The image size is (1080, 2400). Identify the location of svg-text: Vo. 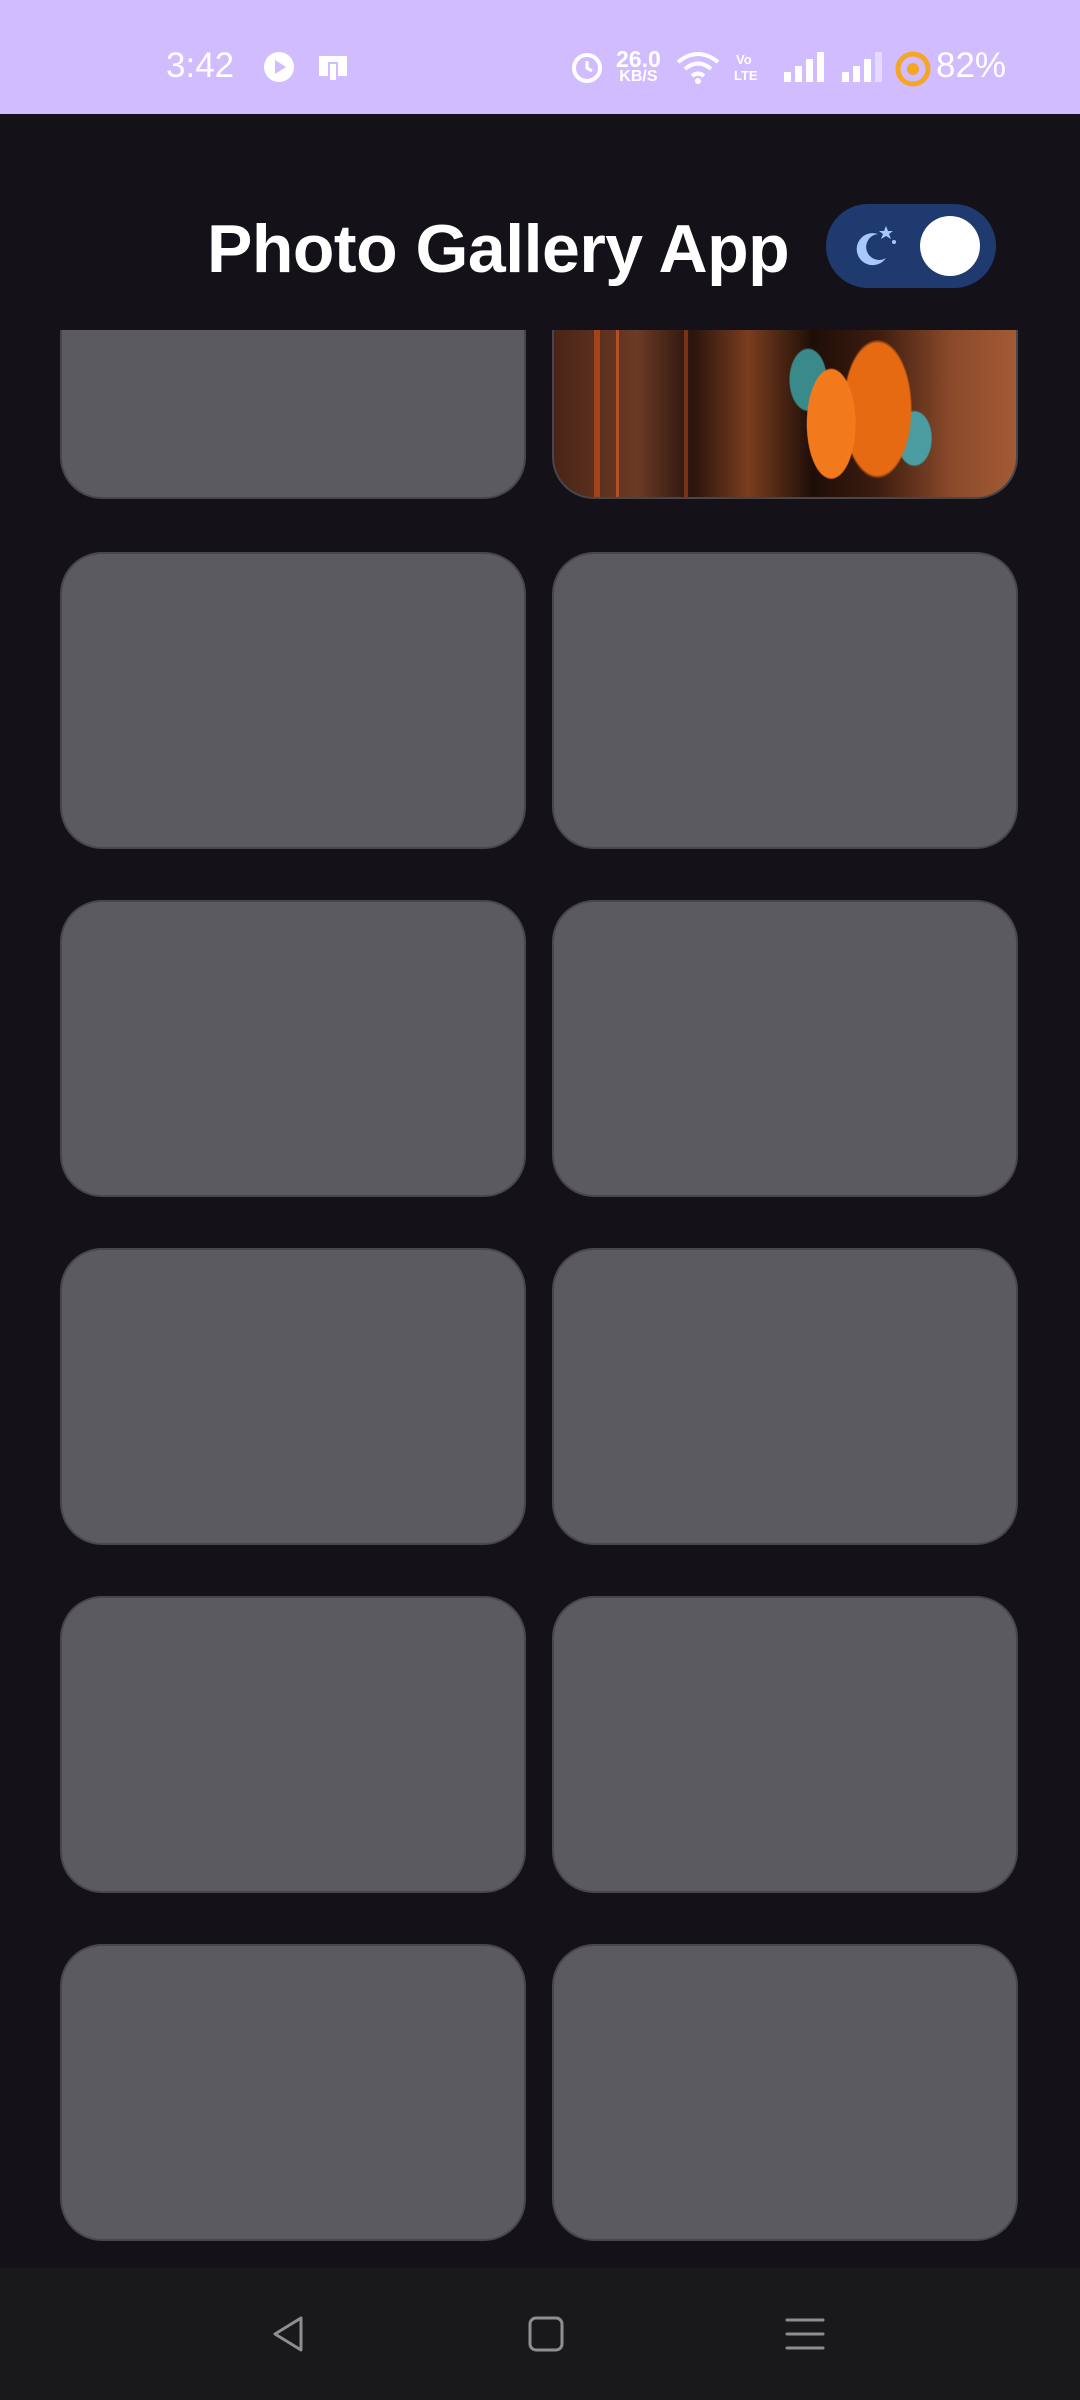
(744, 59).